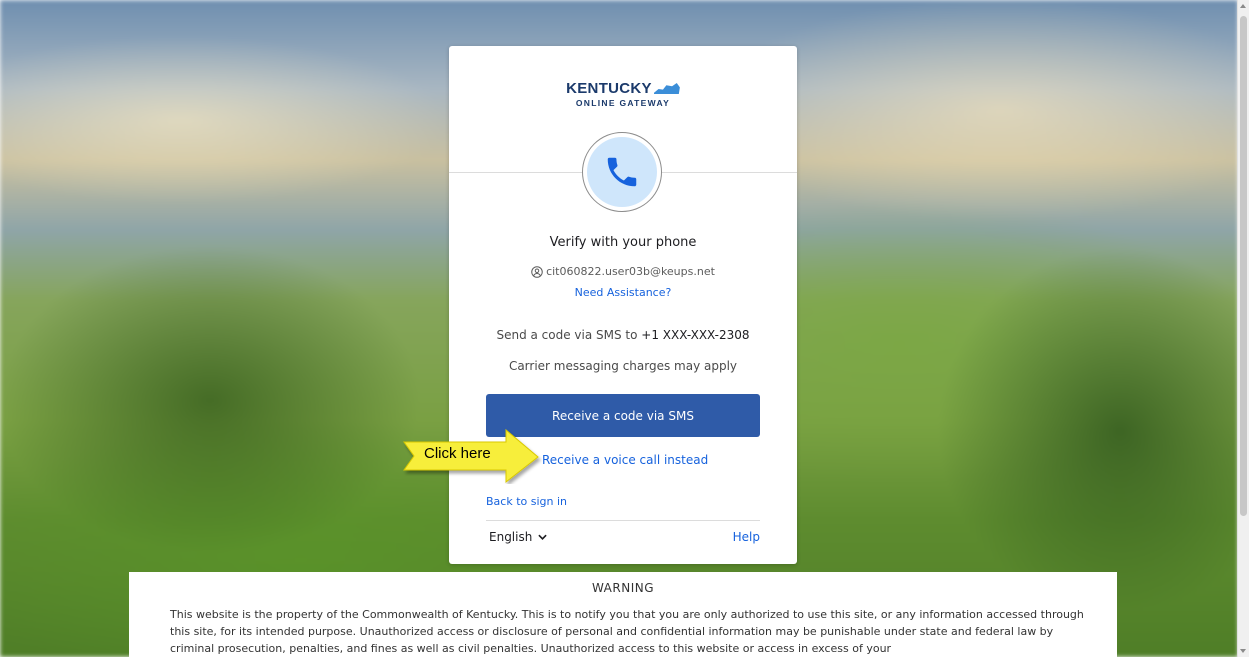 The width and height of the screenshot is (1249, 657). Describe the element at coordinates (526, 501) in the screenshot. I see `back-to-sign-in-link: Back to sign in` at that location.